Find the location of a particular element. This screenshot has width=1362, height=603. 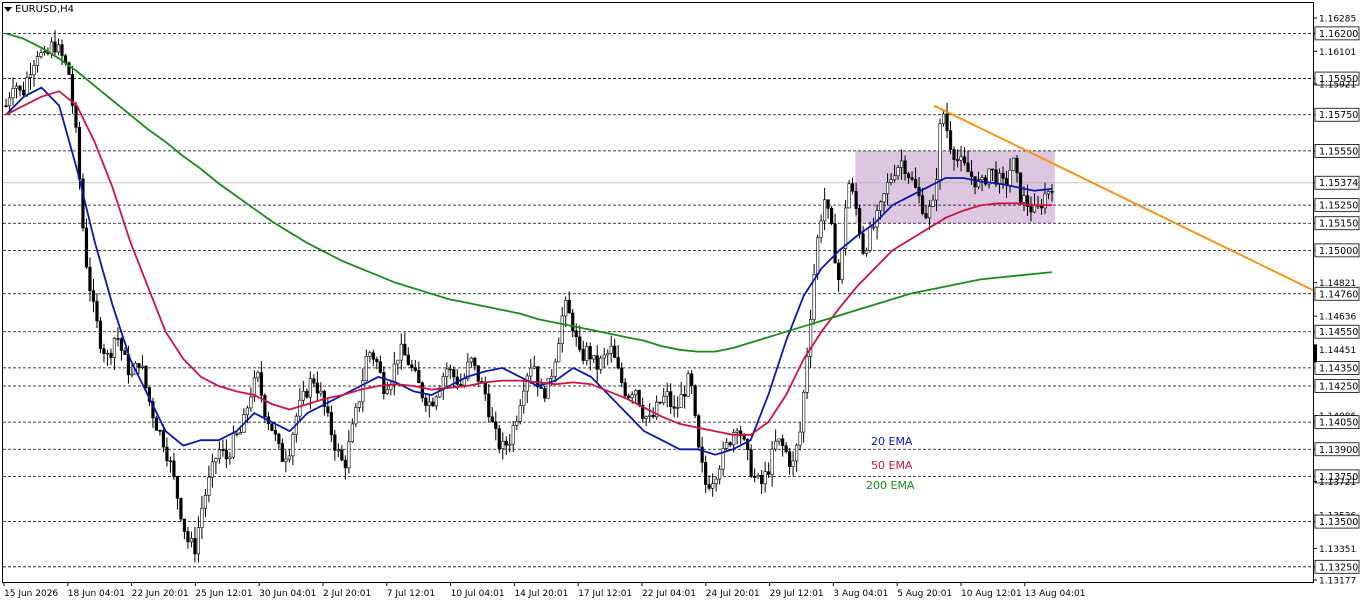

y-tick-label: 1.15750 is located at coordinates (1338, 115).